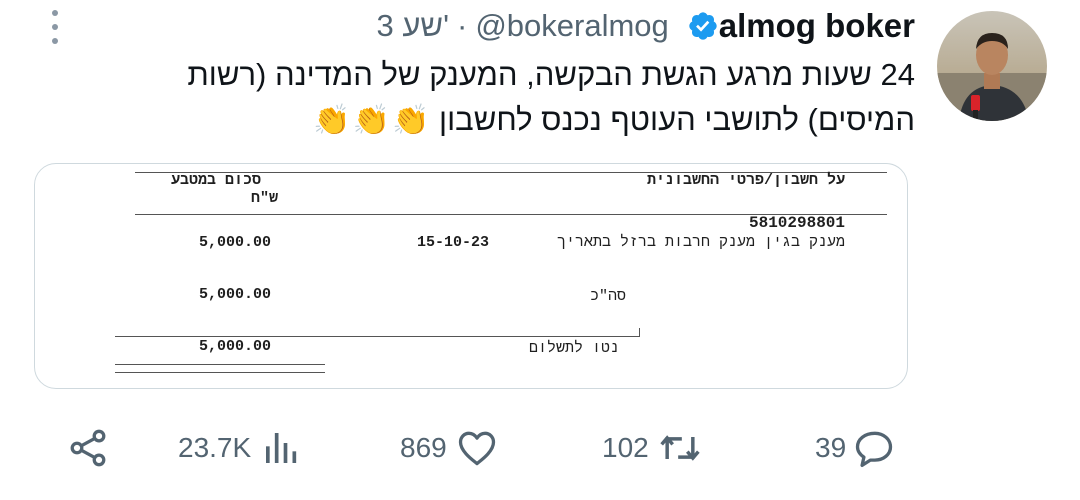 Image resolution: width=1080 pixels, height=500 pixels. I want to click on receipt-subtotal-amount: 5,000.00, so click(235, 294).